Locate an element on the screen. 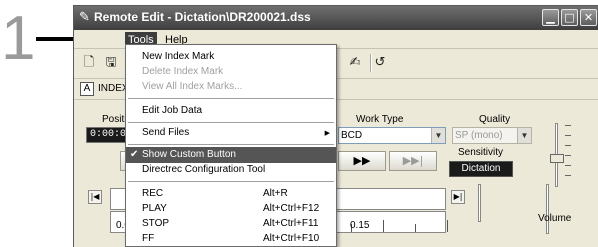 This screenshot has height=247, width=598. skip-back-button: |◀ is located at coordinates (95, 197).